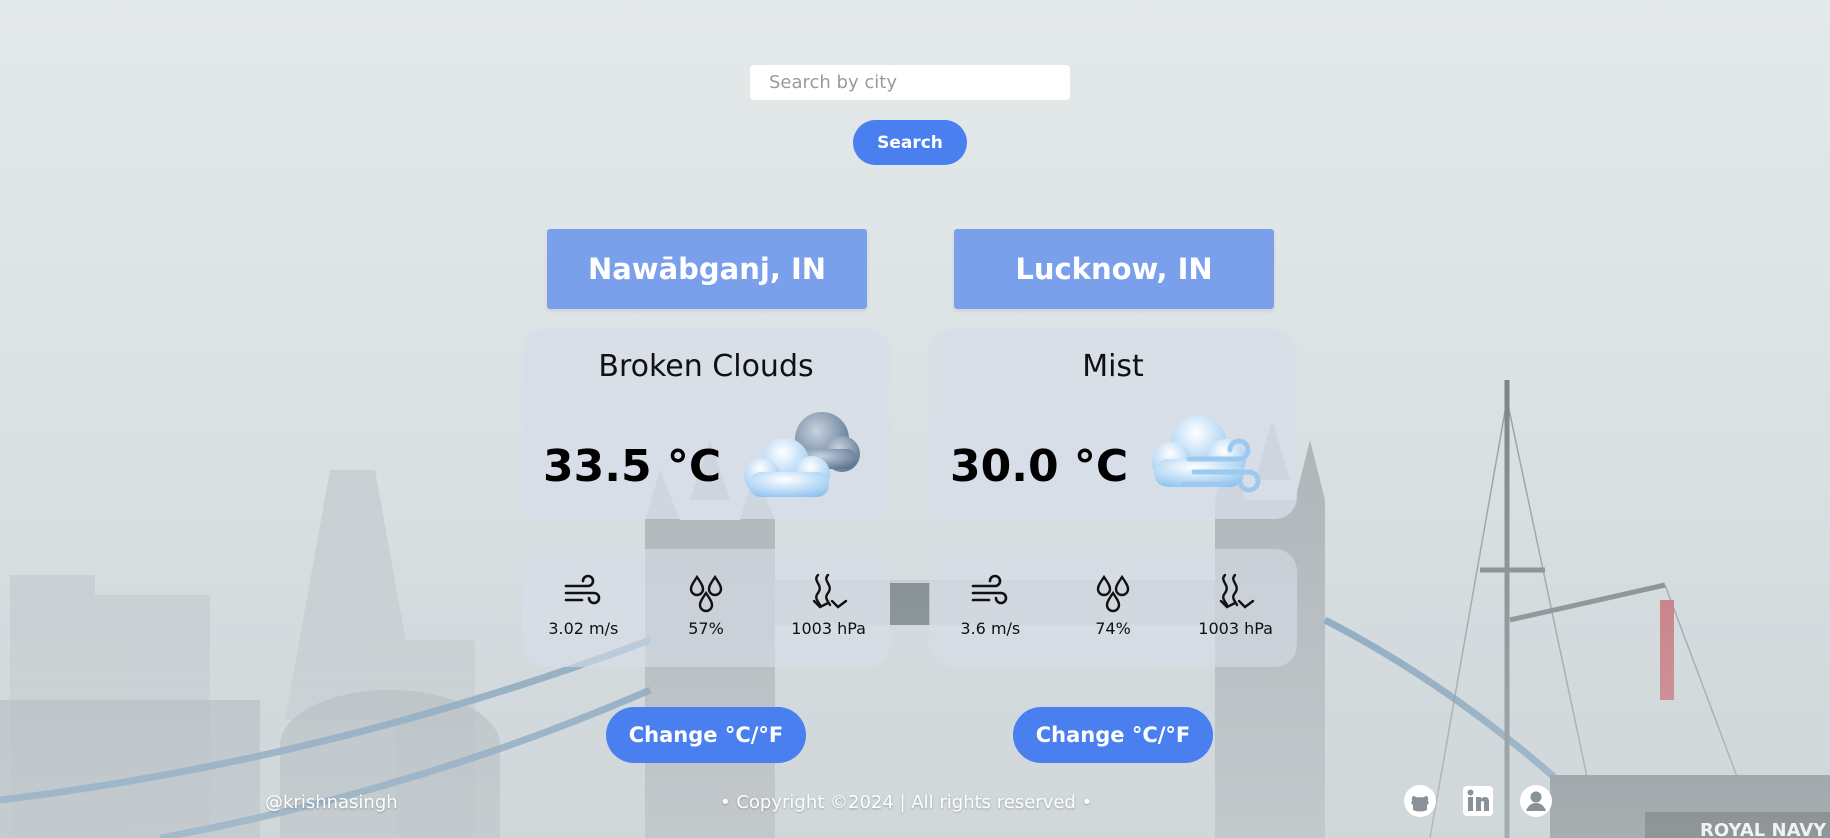 This screenshot has width=1830, height=838. What do you see at coordinates (910, 82) in the screenshot?
I see `search-input` at bounding box center [910, 82].